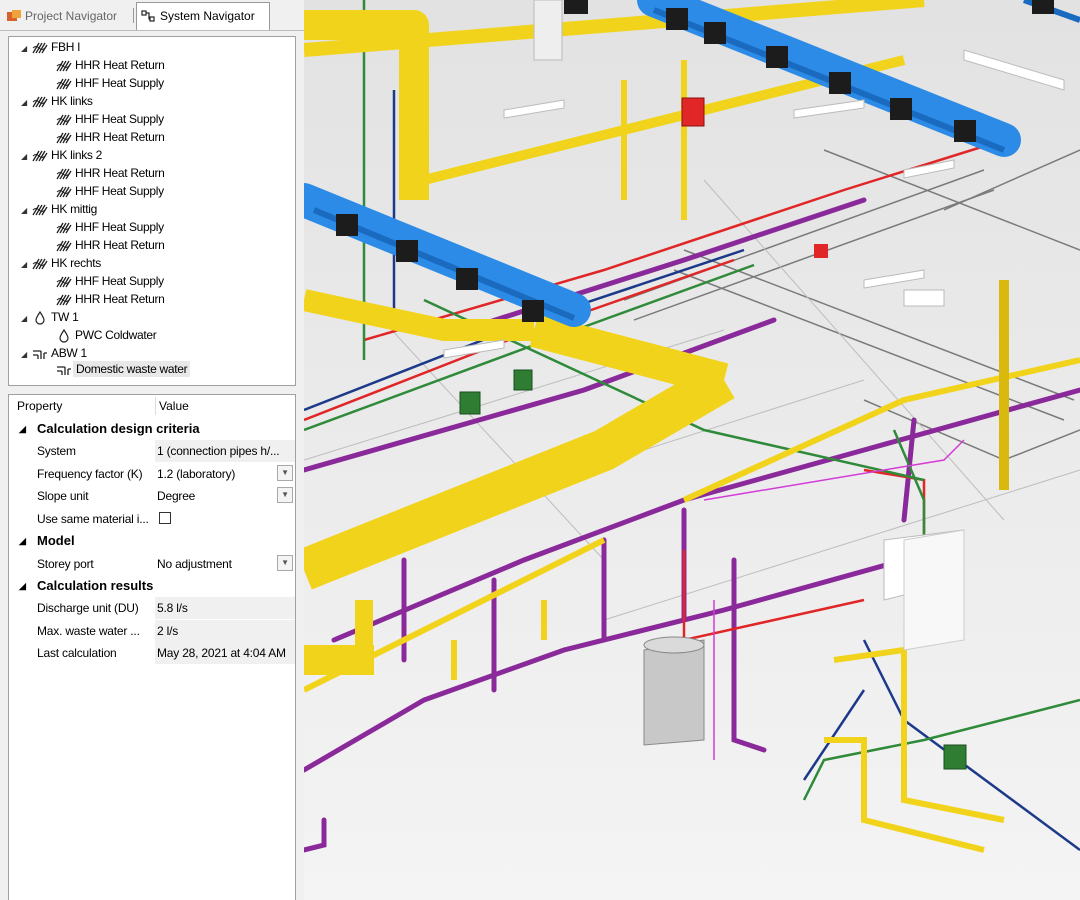 The height and width of the screenshot is (900, 1080). Describe the element at coordinates (152, 541) in the screenshot. I see `category-model: ◢ Model` at that location.